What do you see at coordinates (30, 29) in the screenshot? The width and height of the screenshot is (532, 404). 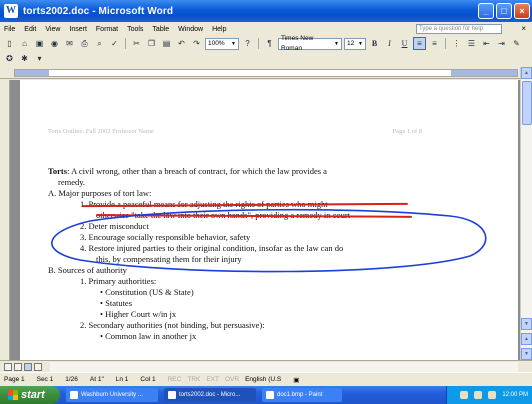 I see `menu-edit: Edit` at bounding box center [30, 29].